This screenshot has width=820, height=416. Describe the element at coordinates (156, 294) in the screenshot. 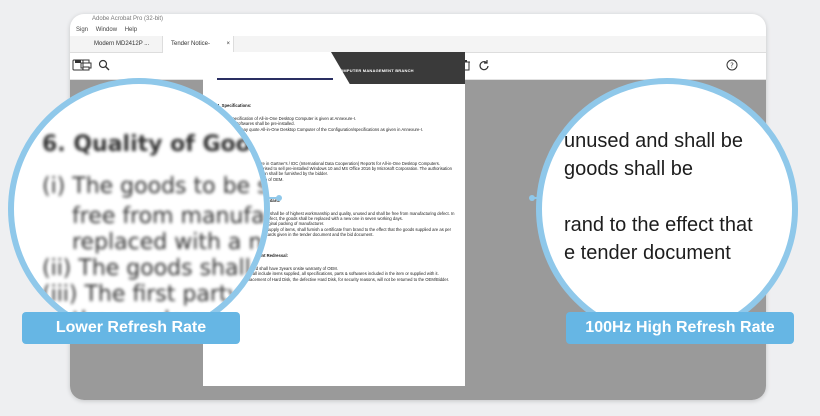

I see `magnified-line: (iii) The first party afte` at that location.